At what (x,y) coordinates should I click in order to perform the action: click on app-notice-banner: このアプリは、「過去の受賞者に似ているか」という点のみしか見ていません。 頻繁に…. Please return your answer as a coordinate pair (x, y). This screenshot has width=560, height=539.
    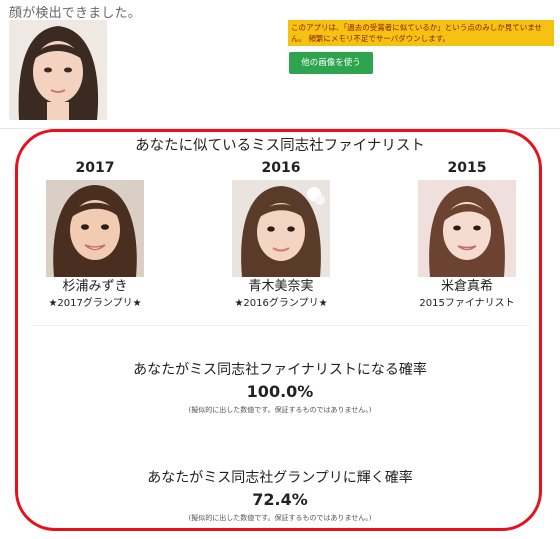
    Looking at the image, I should click on (421, 33).